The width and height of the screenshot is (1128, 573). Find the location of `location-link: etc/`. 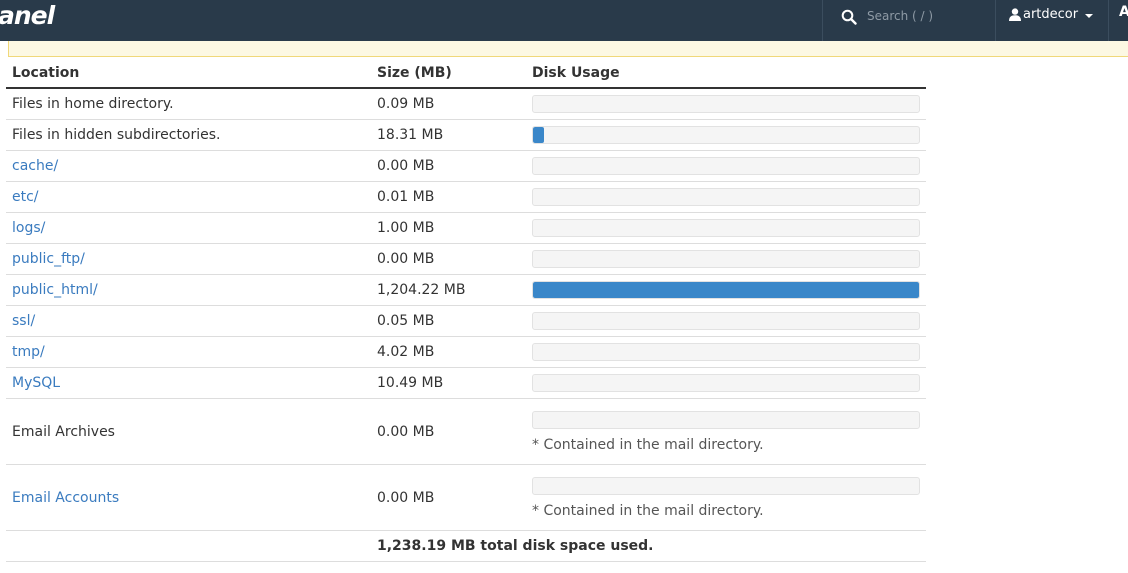

location-link: etc/ is located at coordinates (25, 197).